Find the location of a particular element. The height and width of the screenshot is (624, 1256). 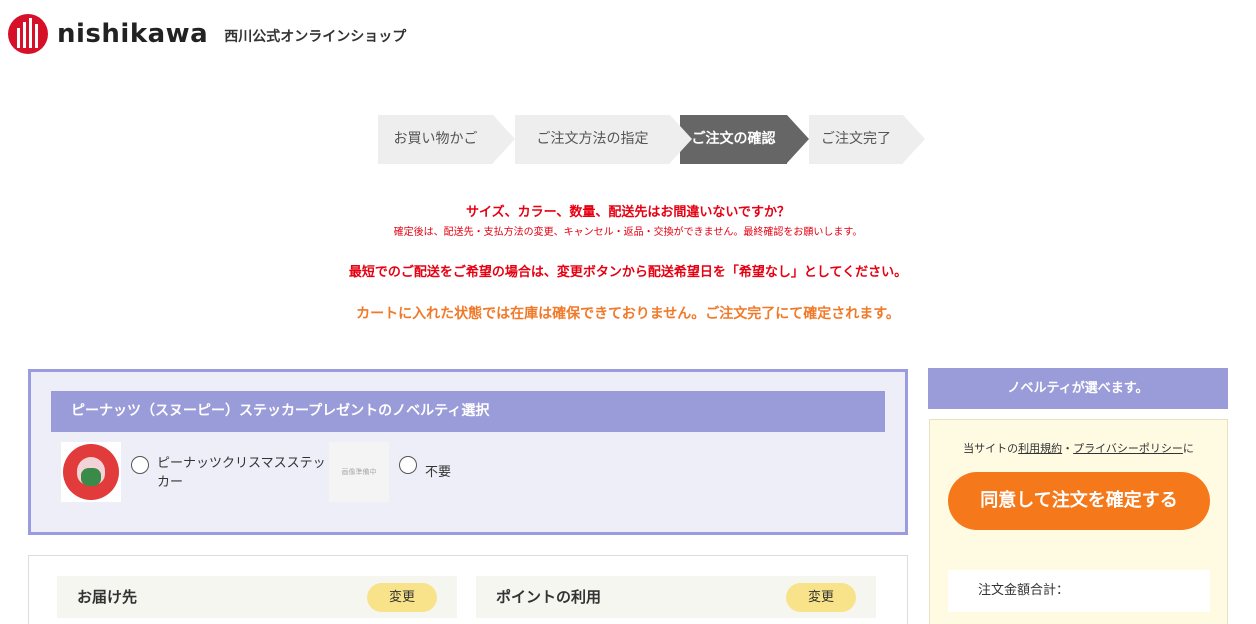

notice-stock: カートに入れた状態では在庫は確保できておりません。ご注文完了にて確定されます。 is located at coordinates (628, 314).